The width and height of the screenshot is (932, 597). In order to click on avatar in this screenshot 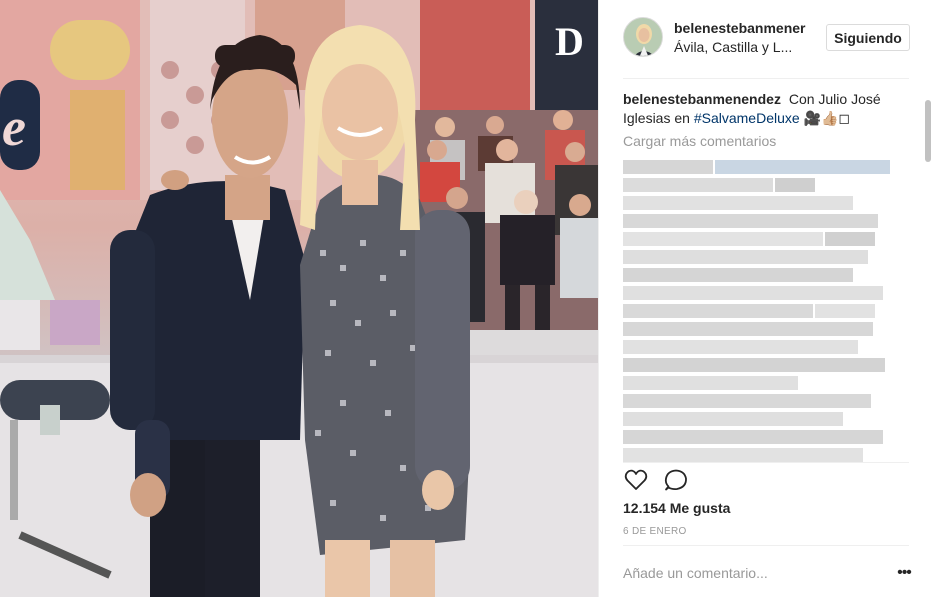, I will do `click(643, 37)`.